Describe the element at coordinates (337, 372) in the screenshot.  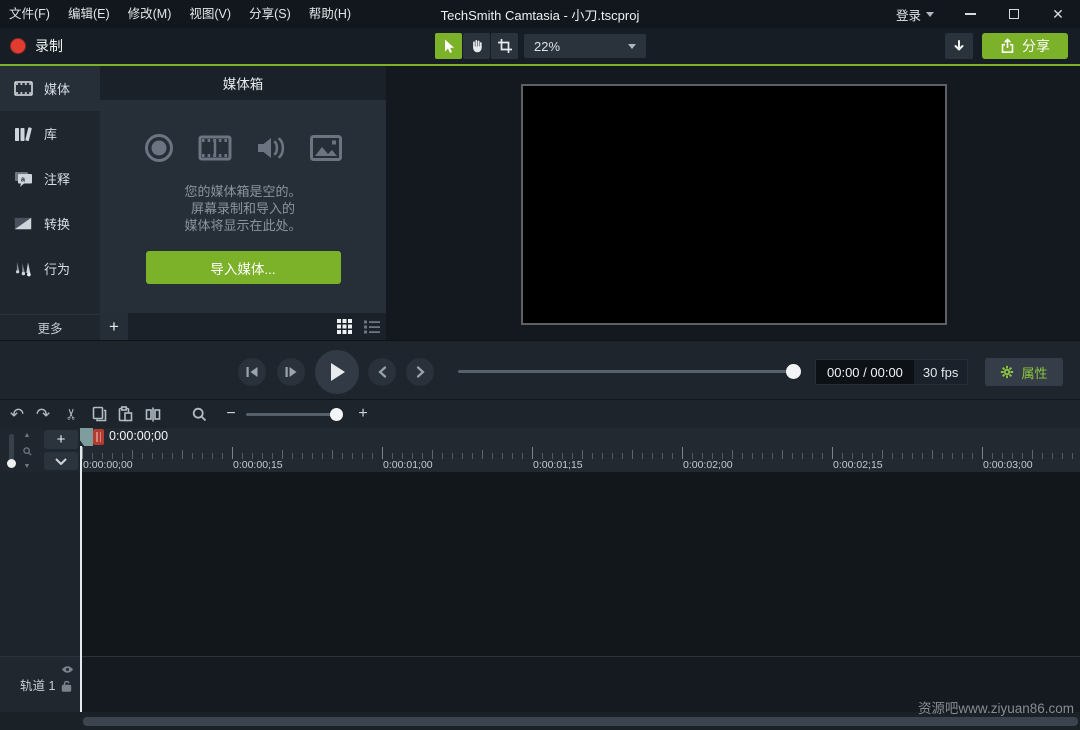
I see `play-button` at that location.